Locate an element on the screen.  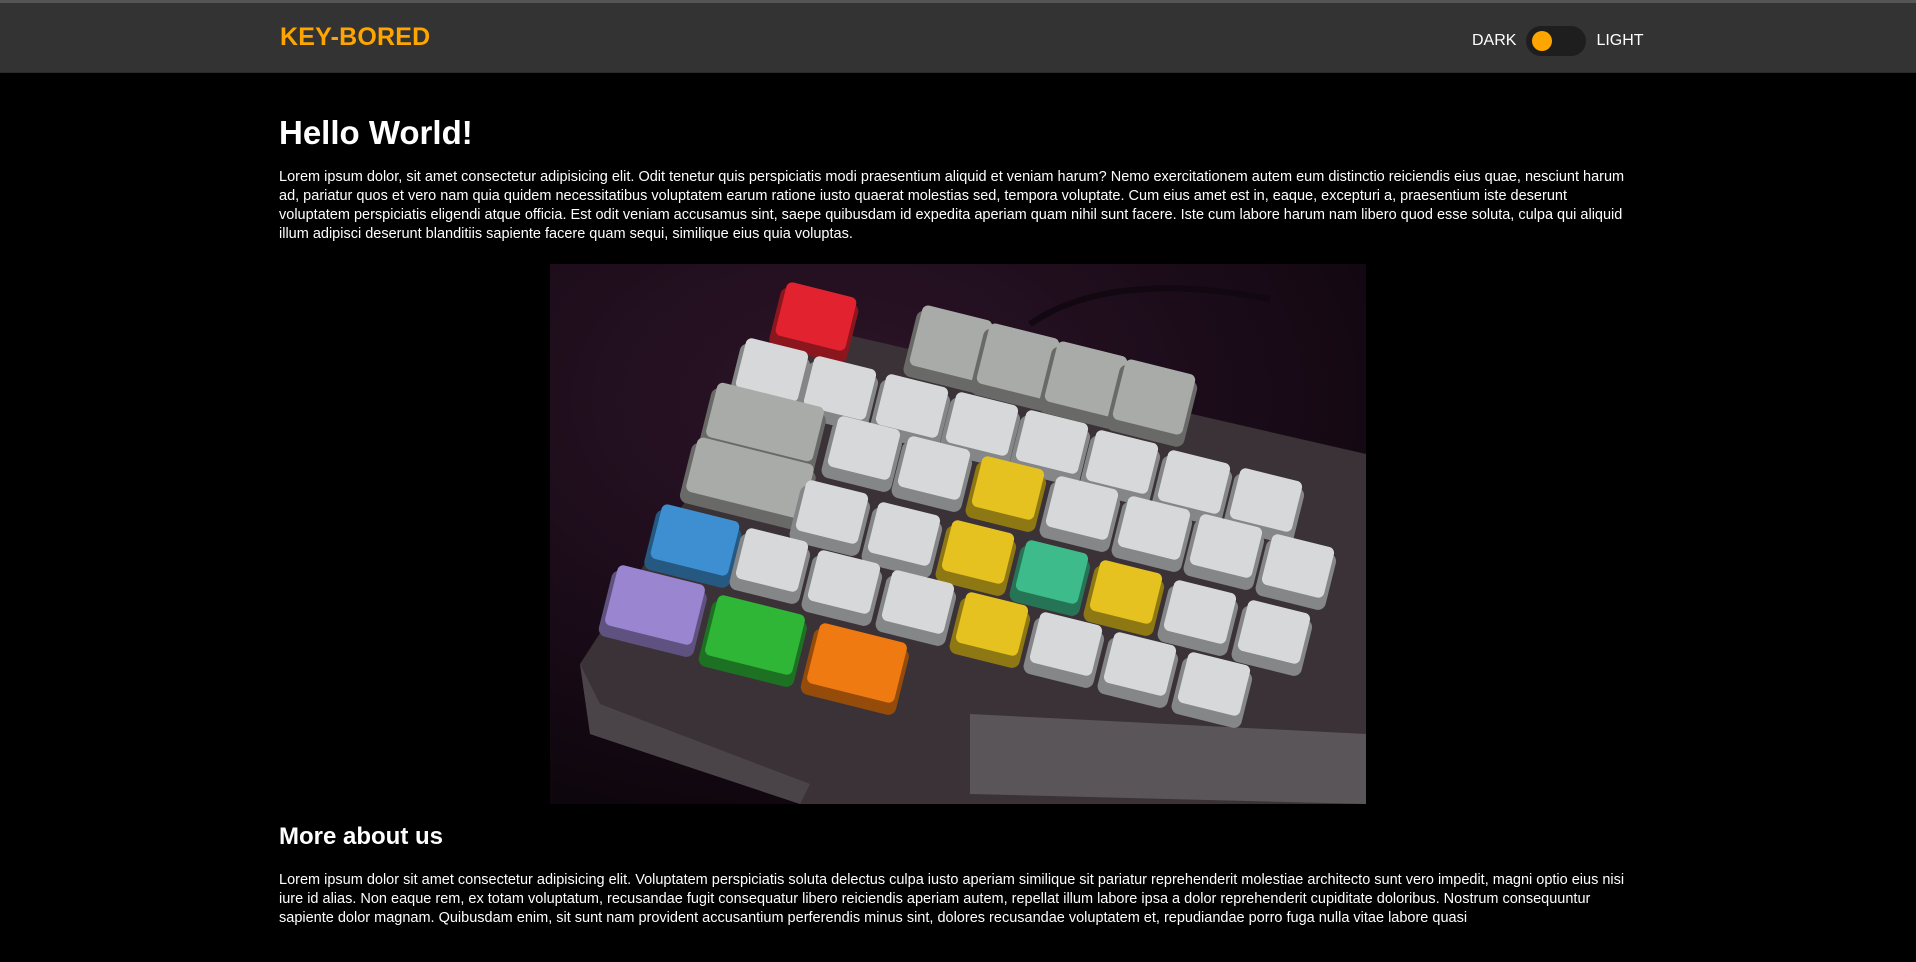
about-heading: More about us is located at coordinates (361, 836).